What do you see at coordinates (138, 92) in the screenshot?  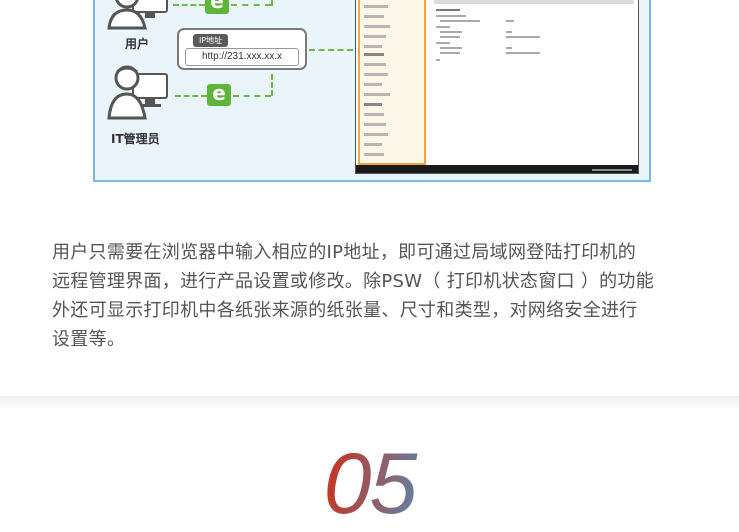 I see `it-admin-person-icon` at bounding box center [138, 92].